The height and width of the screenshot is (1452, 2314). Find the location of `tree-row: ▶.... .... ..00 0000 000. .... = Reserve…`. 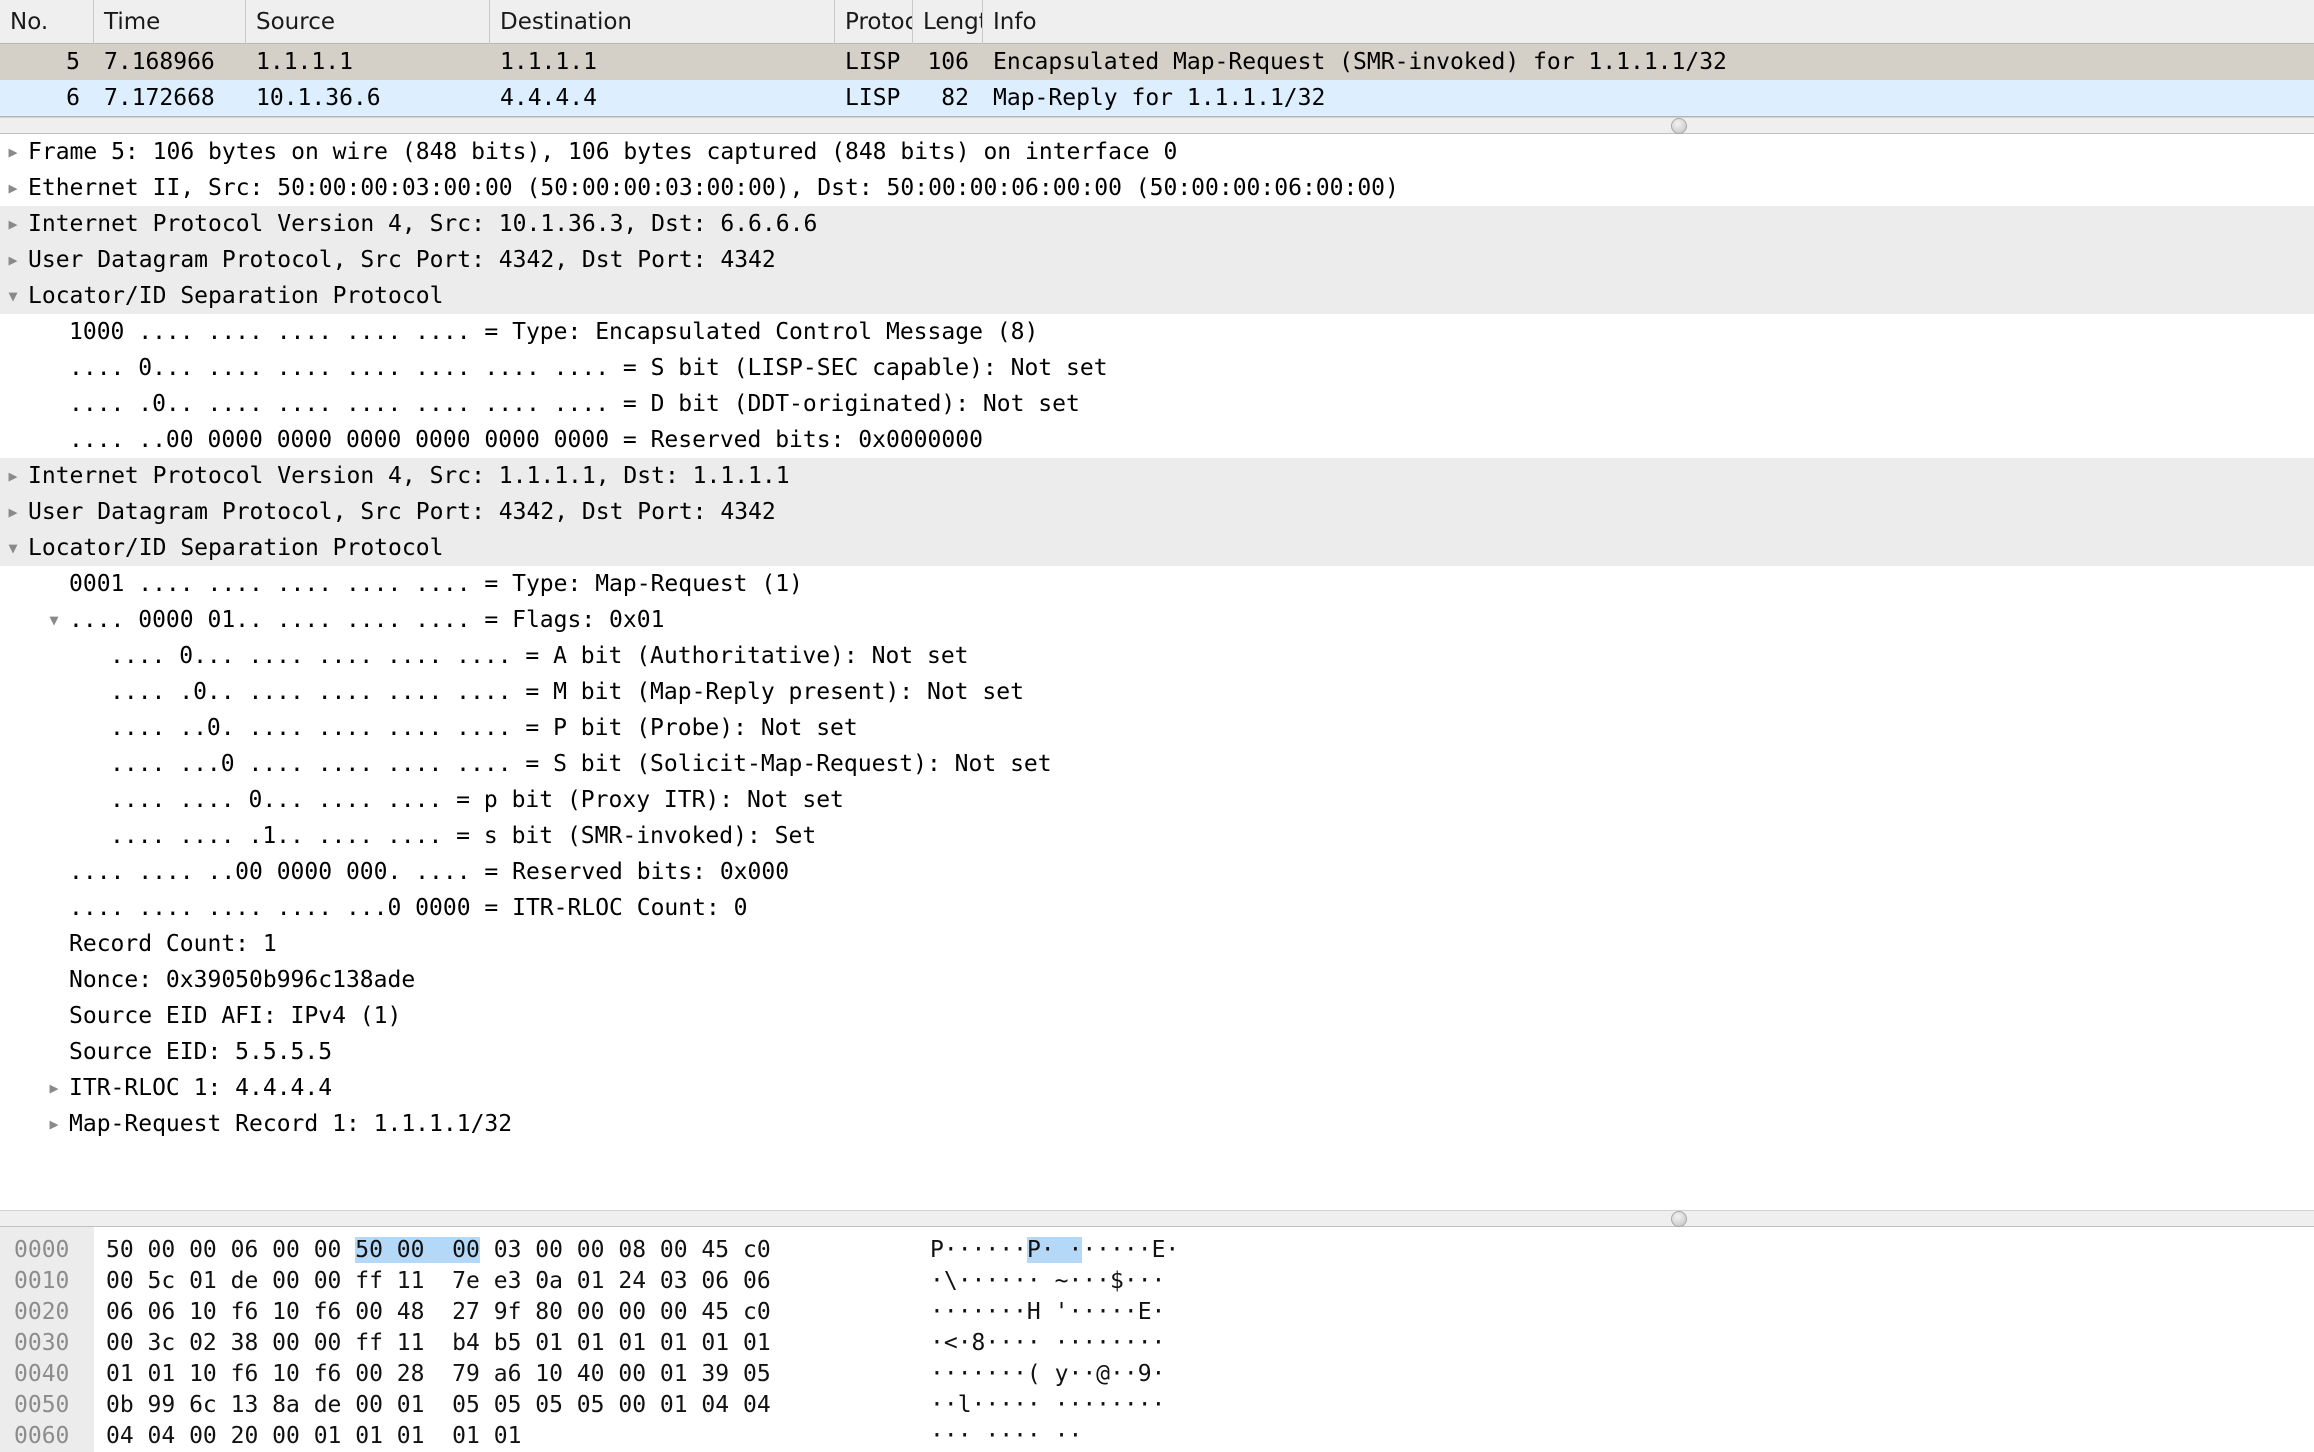

tree-row: ▶.... .... ..00 0000 000. .... = Reserve… is located at coordinates (1157, 872).